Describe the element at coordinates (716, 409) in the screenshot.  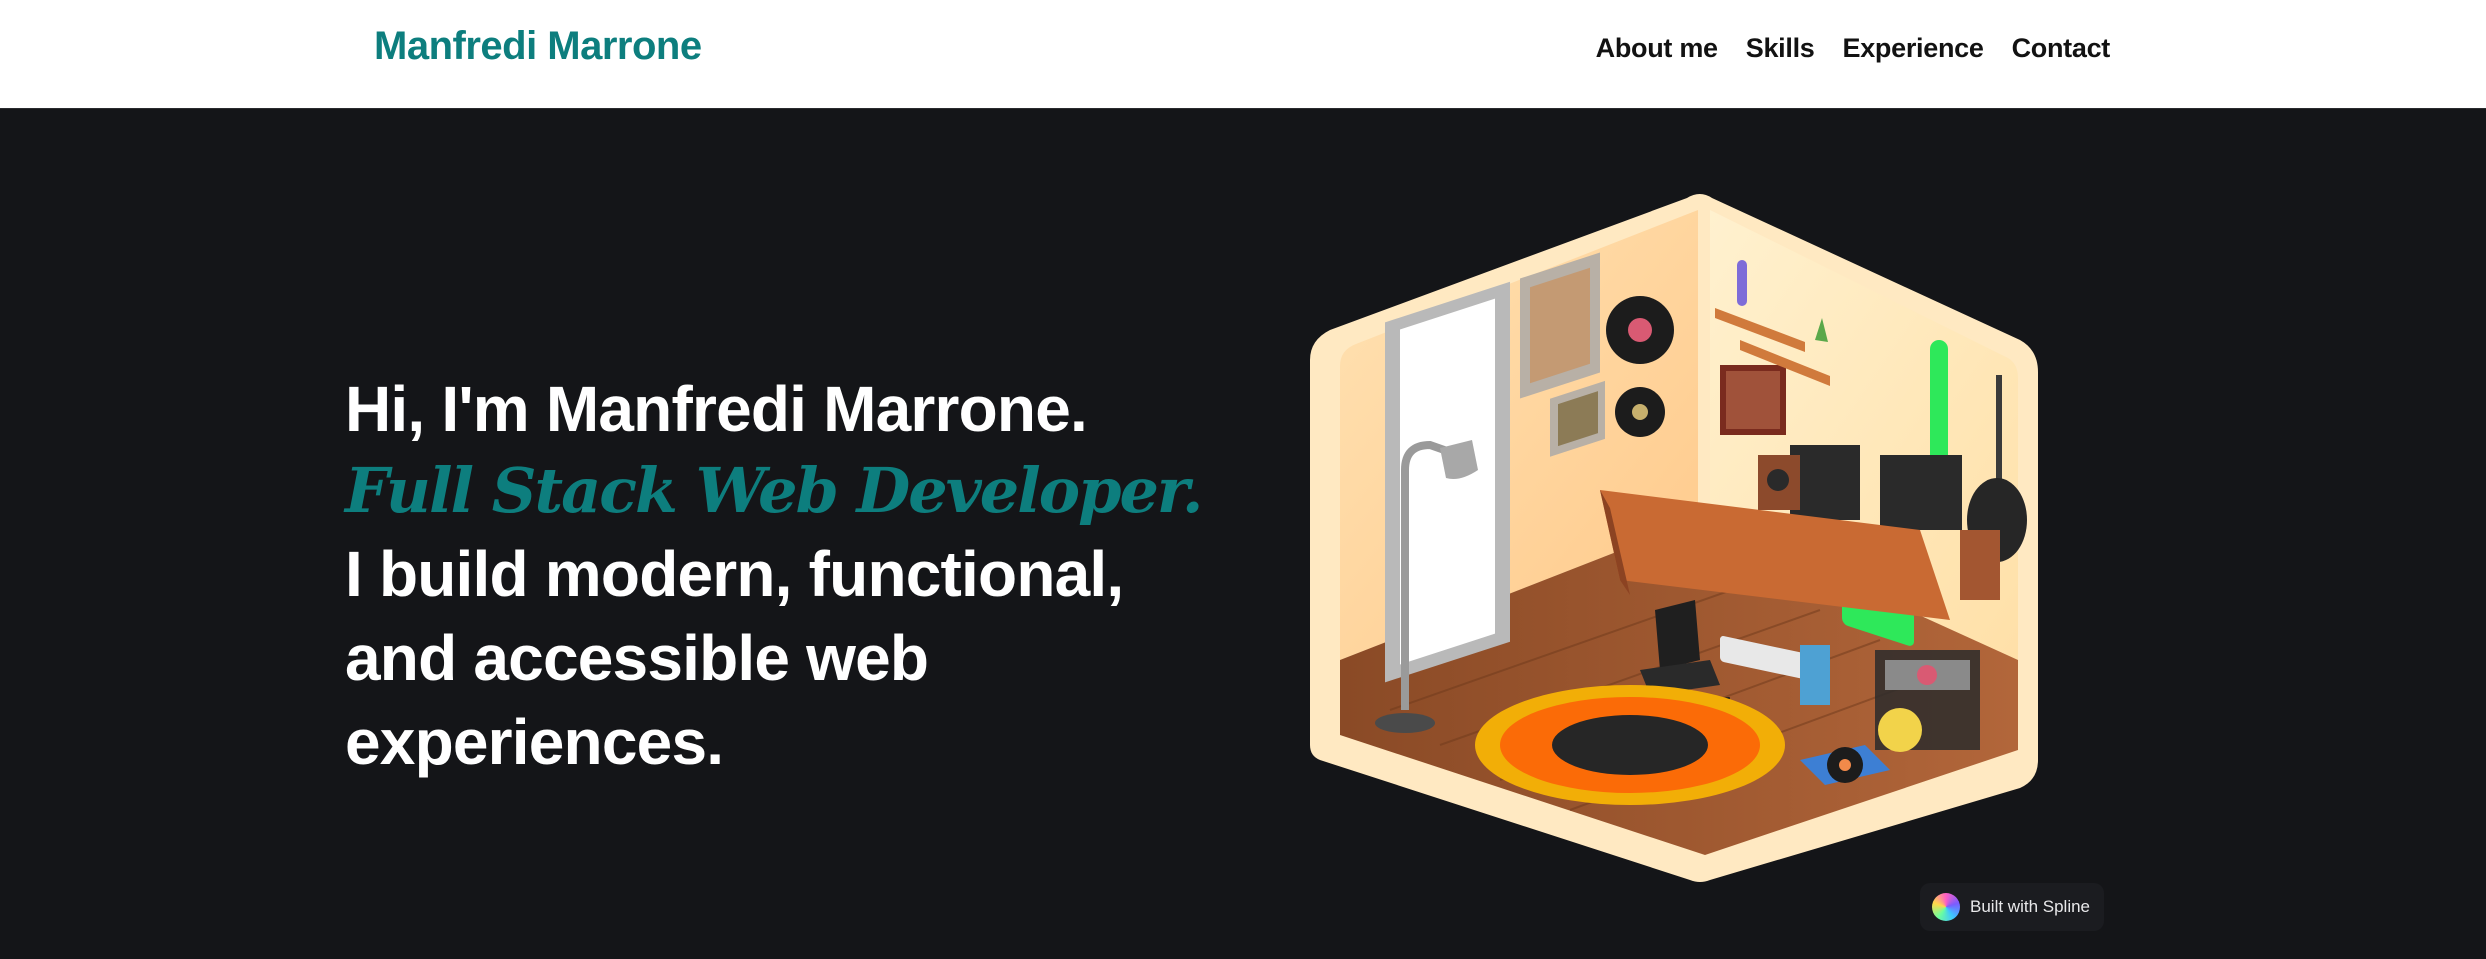
I see `hero-greeting: Hi, I'm Manfredi Marrone.` at that location.